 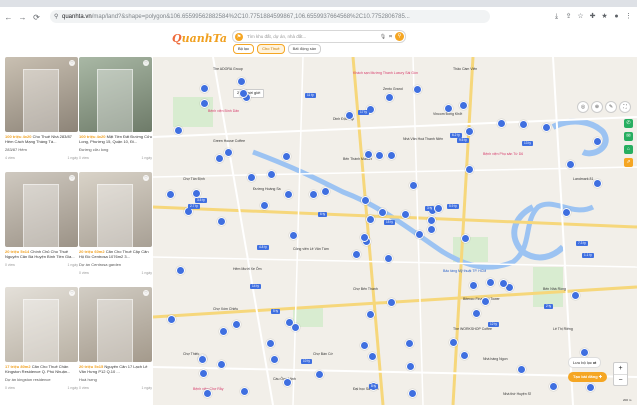 I want to click on map-label: Green House Coffee, so click(x=229, y=141).